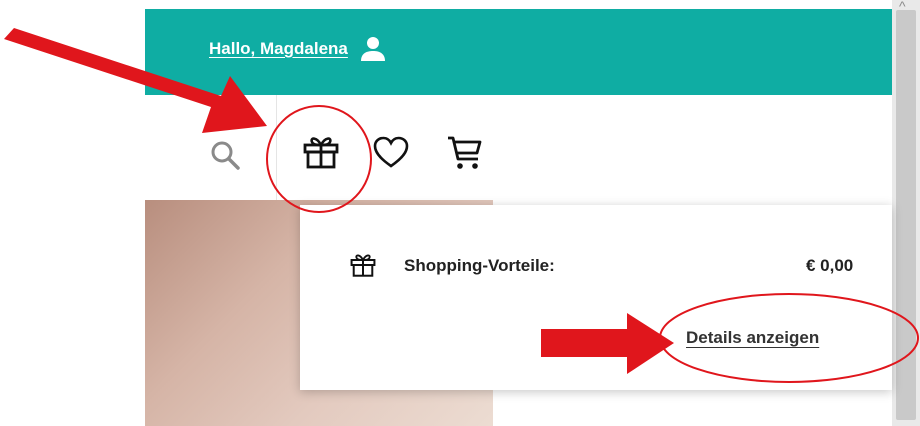  I want to click on user-icon, so click(373, 49).